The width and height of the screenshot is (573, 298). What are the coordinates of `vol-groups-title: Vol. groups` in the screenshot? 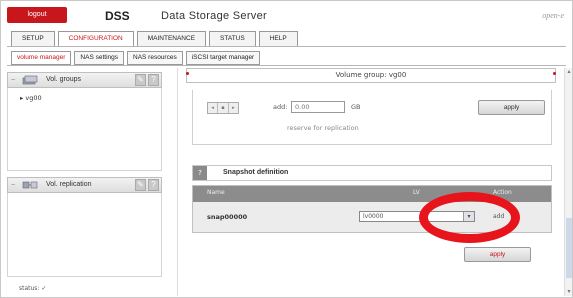 It's located at (64, 79).